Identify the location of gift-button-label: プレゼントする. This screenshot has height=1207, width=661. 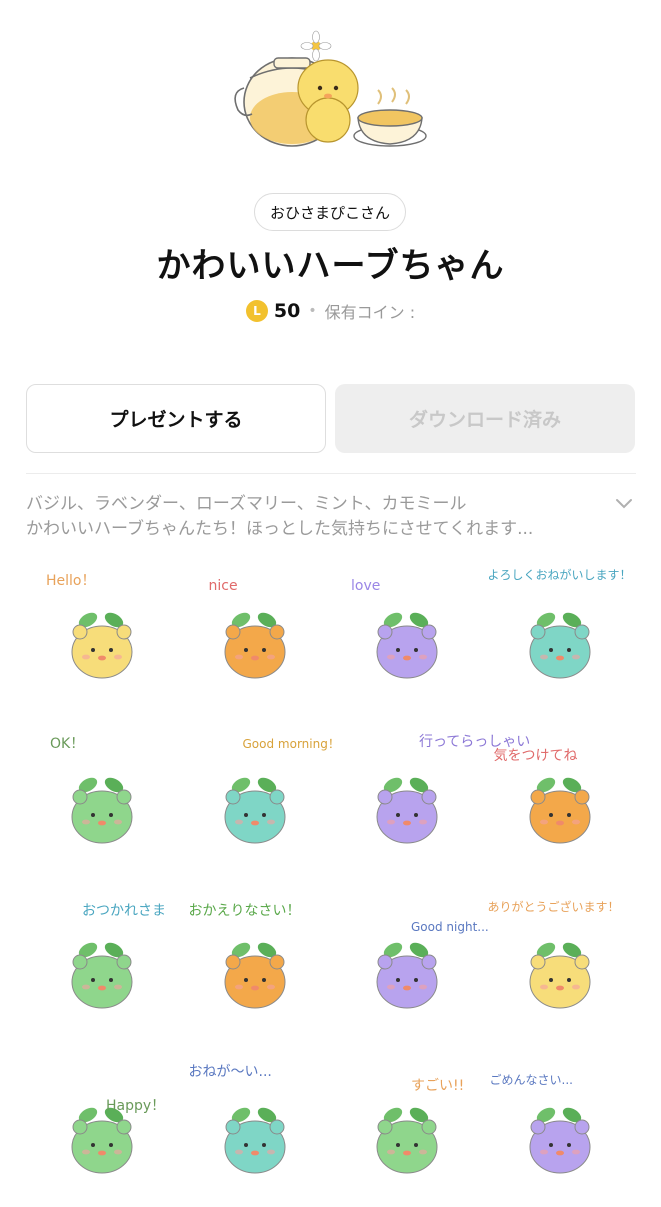
(176, 420).